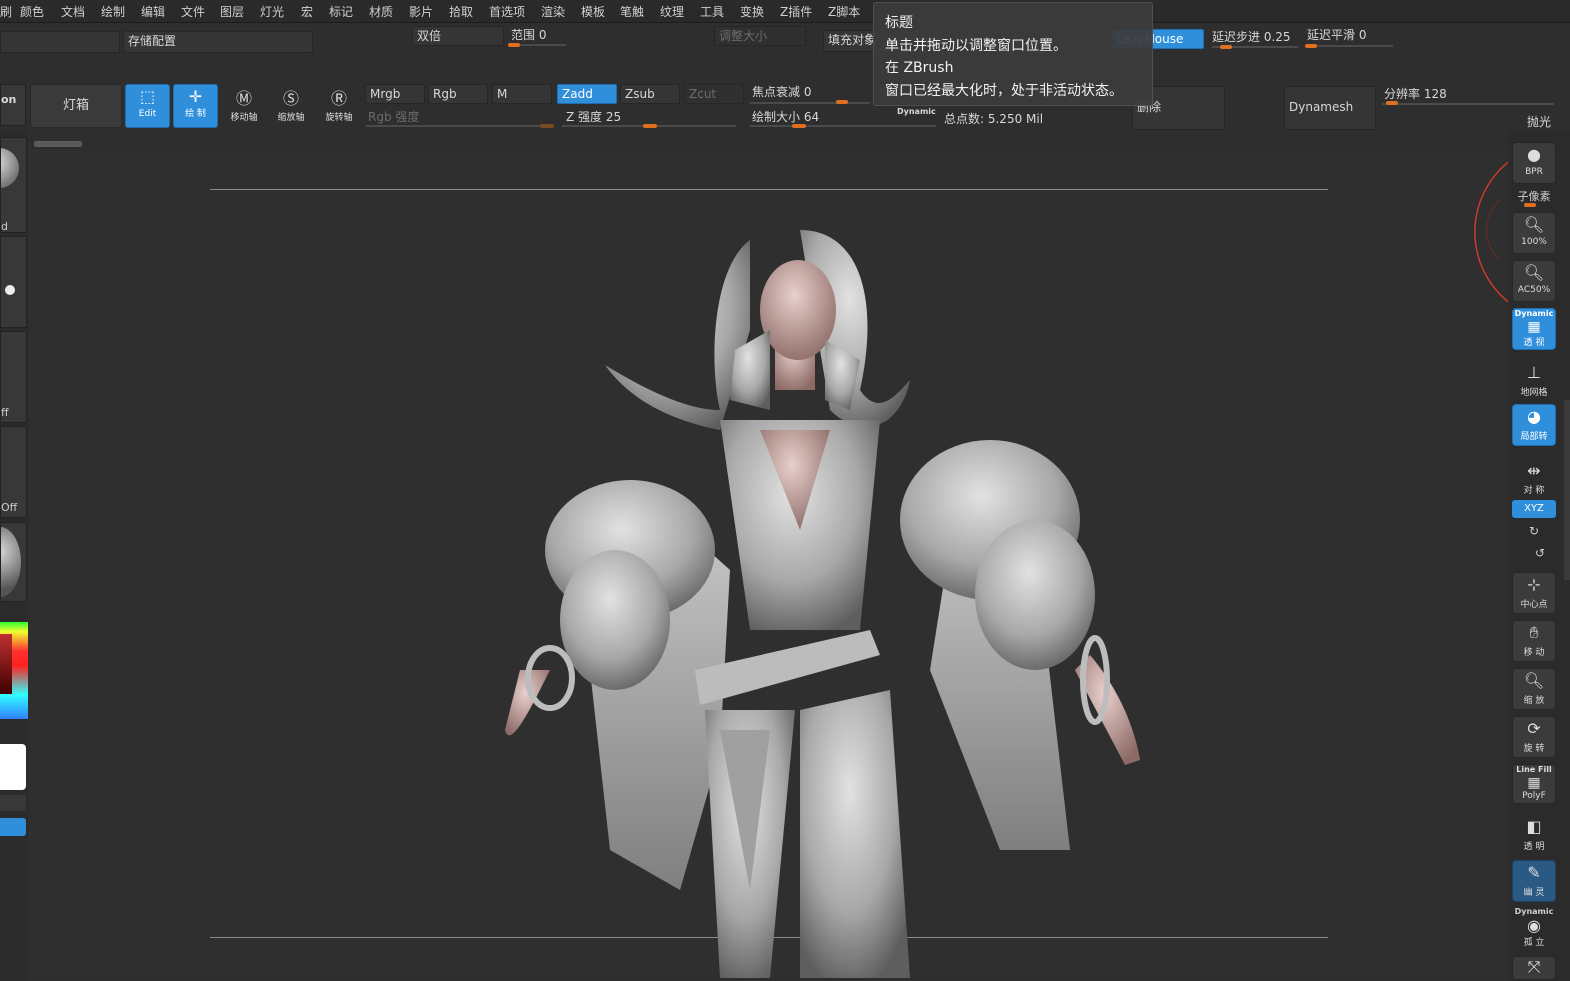  What do you see at coordinates (13, 105) in the screenshot?
I see `projection-button: on` at bounding box center [13, 105].